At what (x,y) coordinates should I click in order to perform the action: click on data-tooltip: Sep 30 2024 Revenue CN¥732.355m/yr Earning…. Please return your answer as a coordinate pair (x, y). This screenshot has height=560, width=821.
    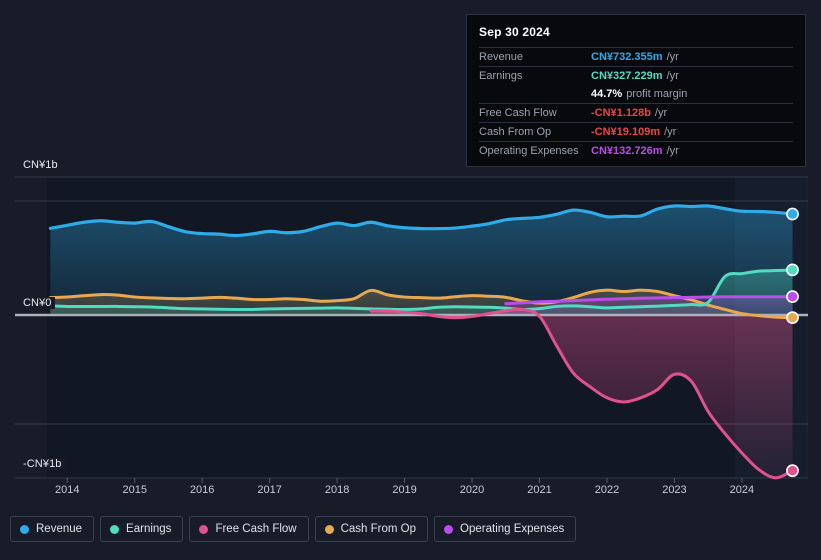
    Looking at the image, I should click on (636, 90).